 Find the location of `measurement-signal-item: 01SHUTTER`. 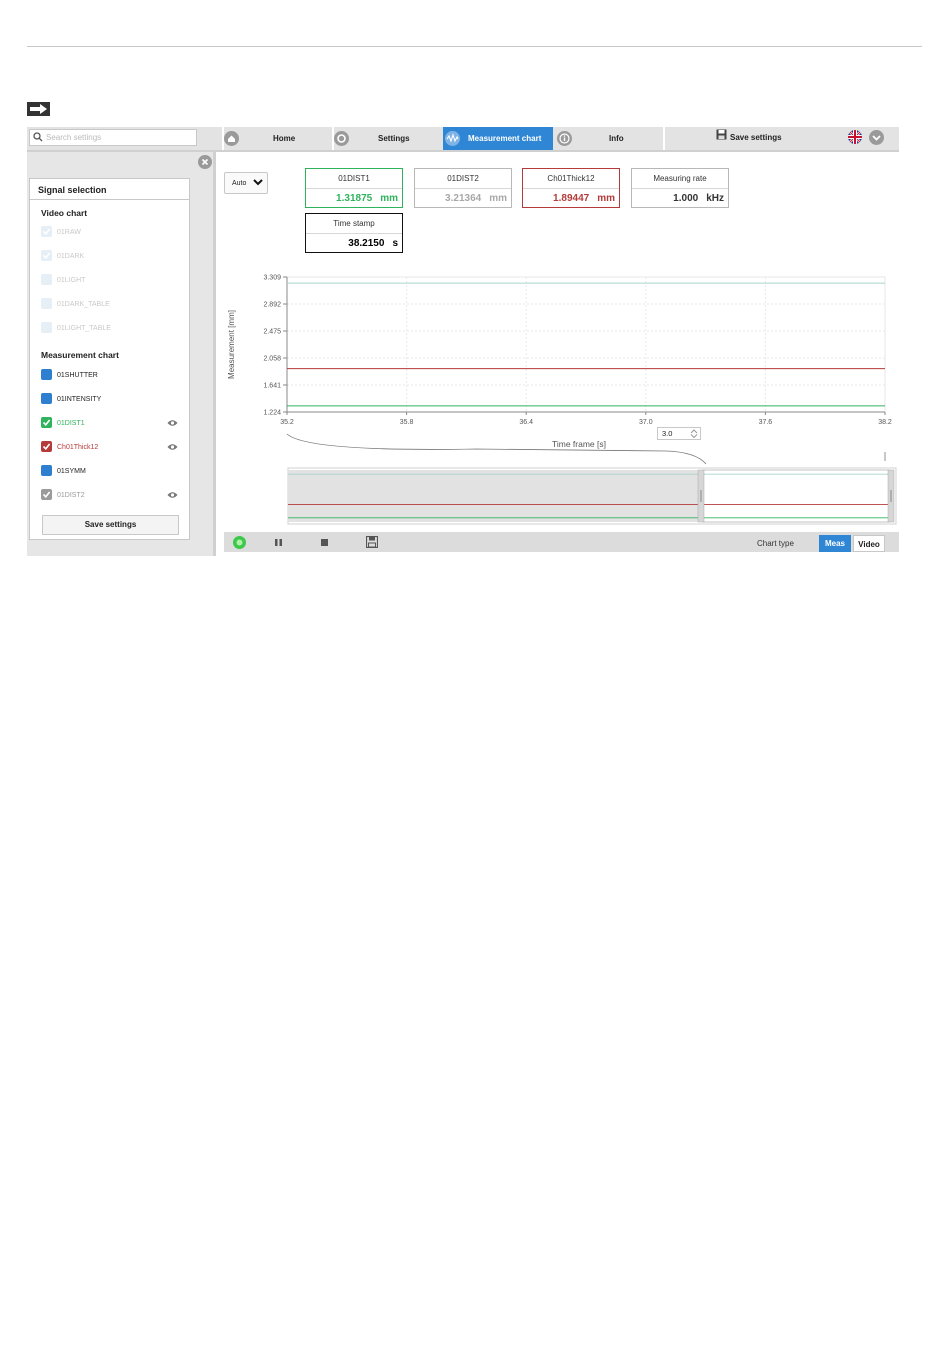

measurement-signal-item: 01SHUTTER is located at coordinates (111, 376).